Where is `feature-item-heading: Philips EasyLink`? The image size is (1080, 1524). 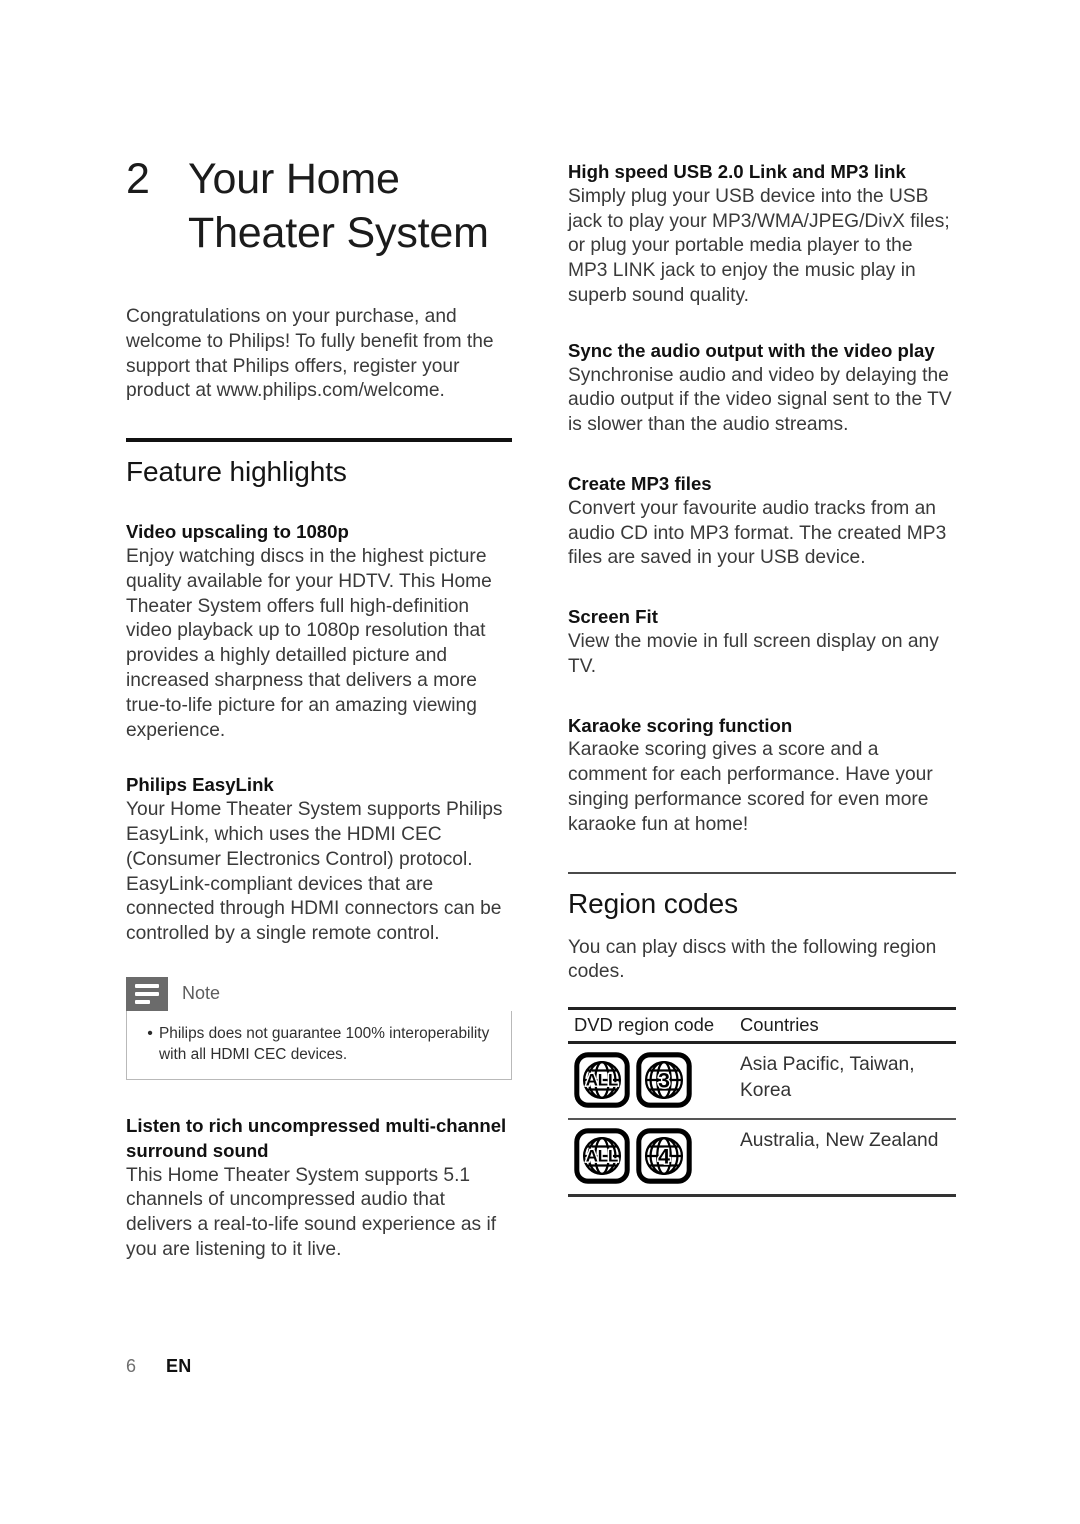
feature-item-heading: Philips EasyLink is located at coordinates (200, 785).